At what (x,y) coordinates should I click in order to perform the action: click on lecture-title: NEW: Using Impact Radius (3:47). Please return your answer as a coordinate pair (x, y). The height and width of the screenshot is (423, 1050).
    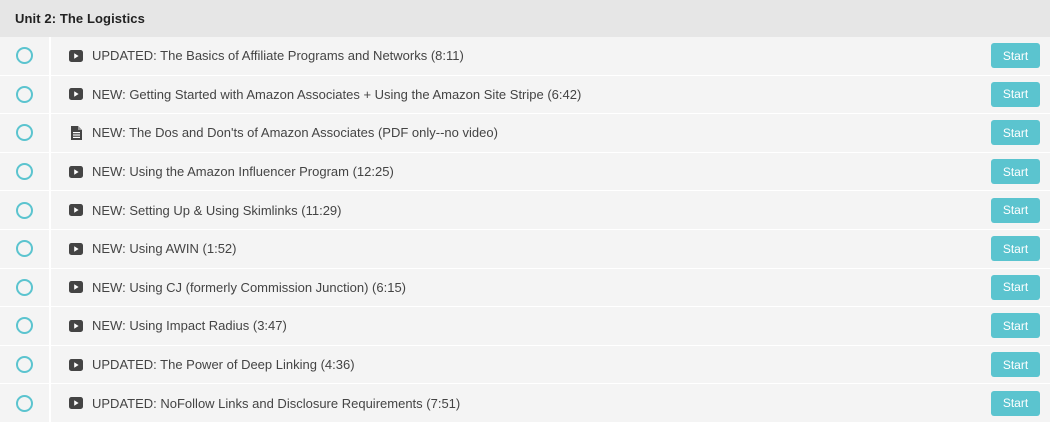
    Looking at the image, I should click on (541, 325).